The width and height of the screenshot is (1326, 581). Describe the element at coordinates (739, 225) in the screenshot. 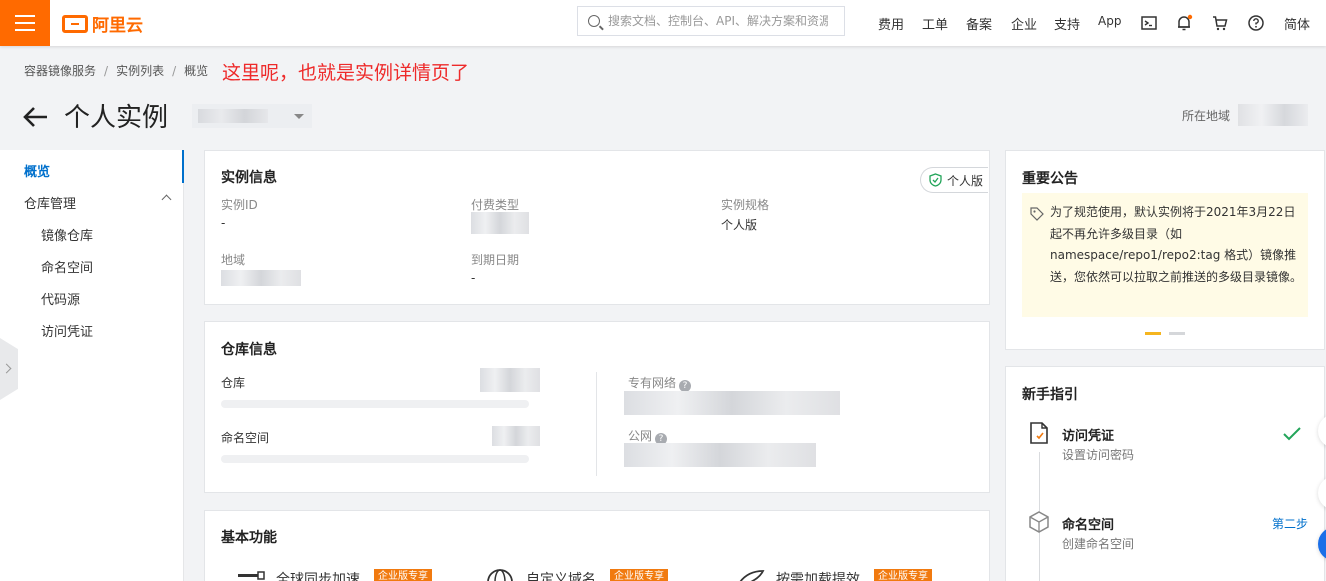

I see `instance-spec-value: 个人版` at that location.